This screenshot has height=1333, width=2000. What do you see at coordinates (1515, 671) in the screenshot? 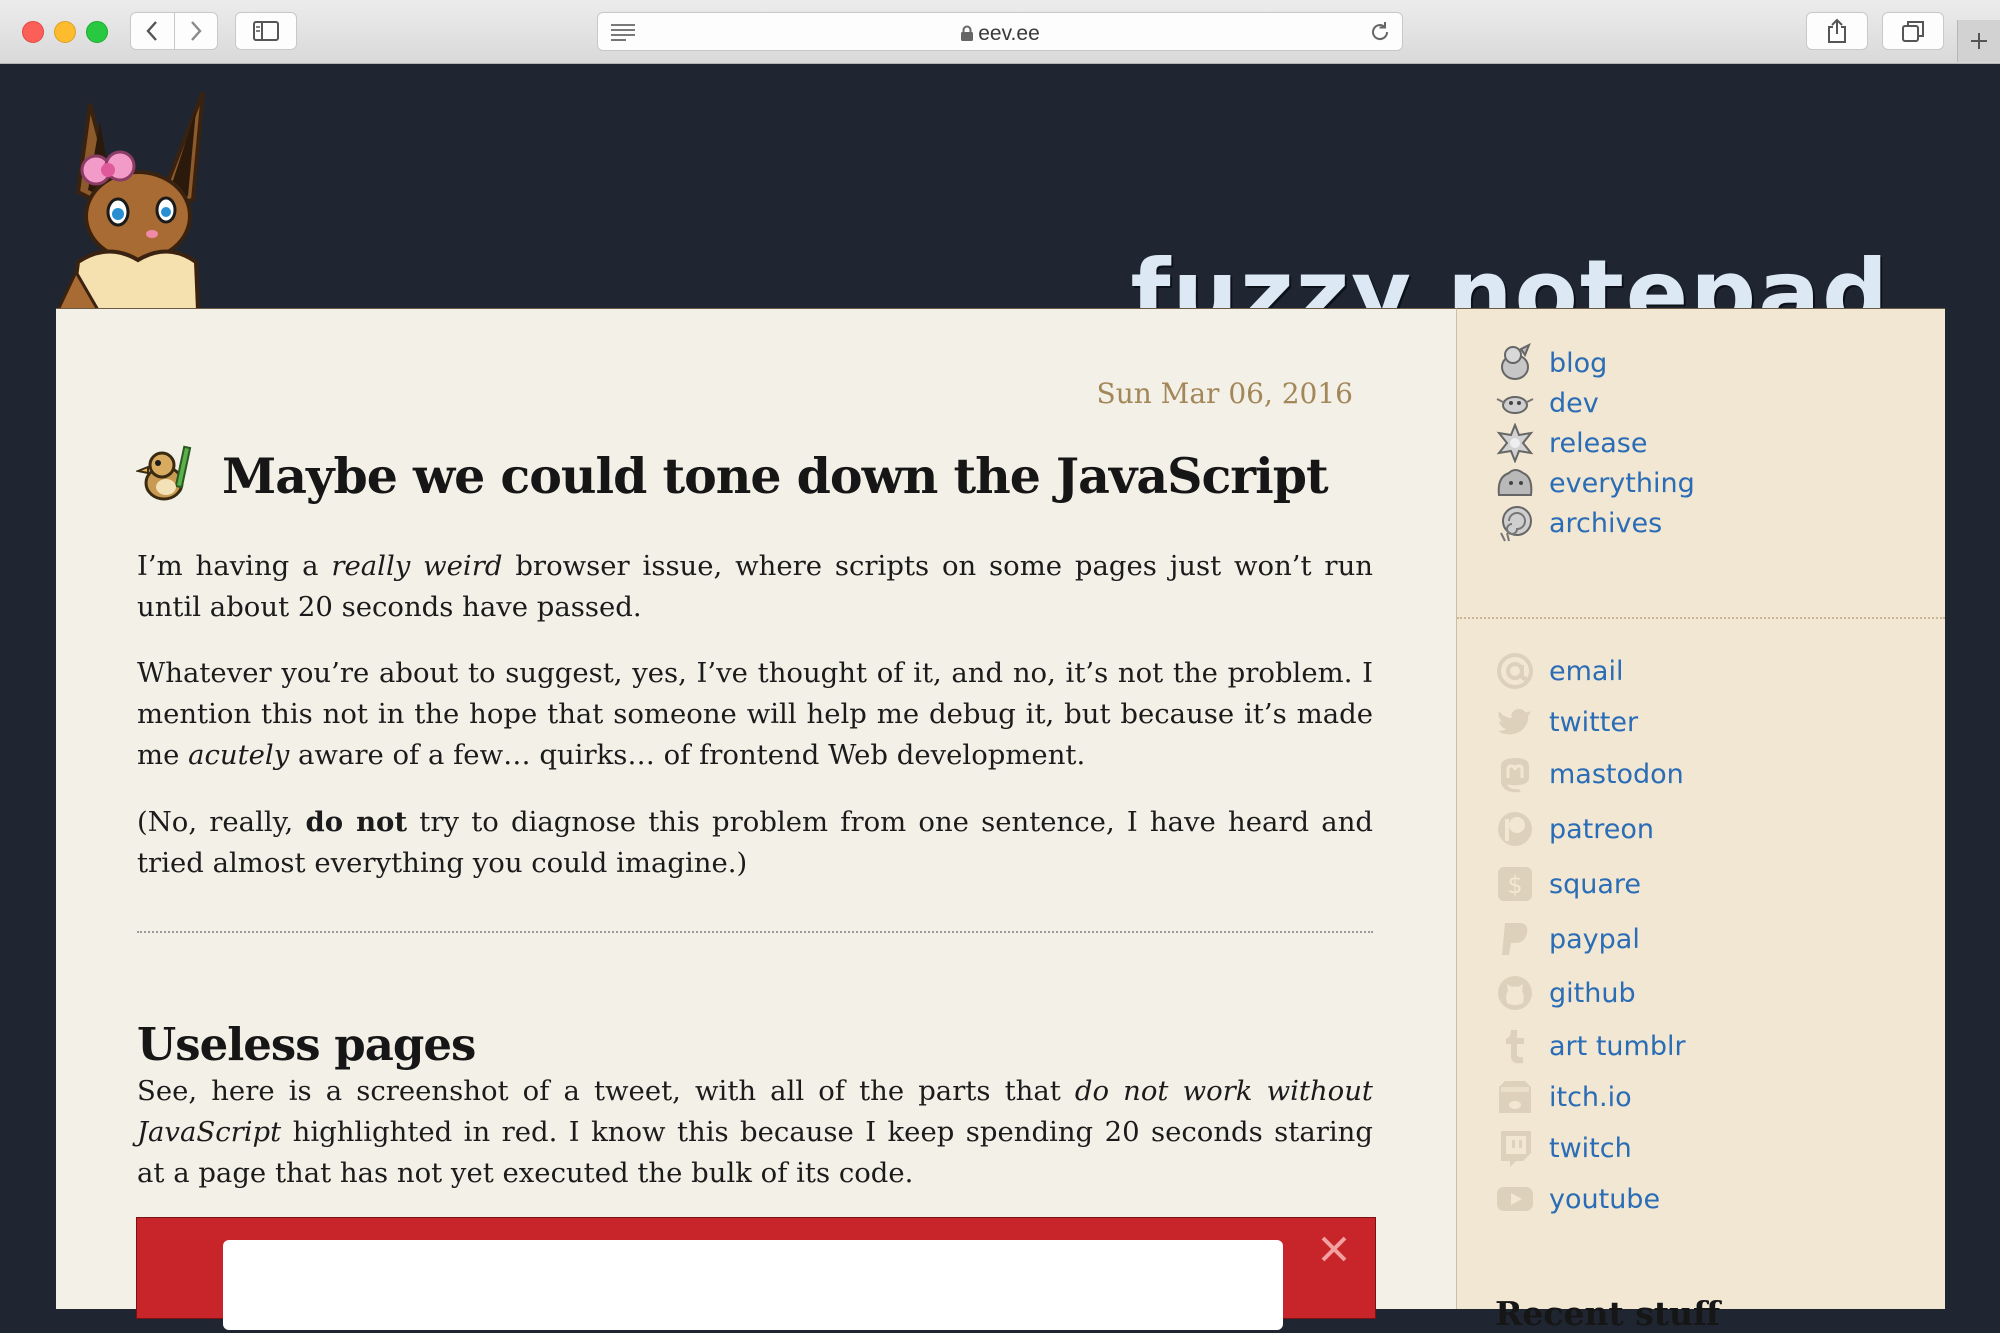
I see `at-sign-icon` at bounding box center [1515, 671].